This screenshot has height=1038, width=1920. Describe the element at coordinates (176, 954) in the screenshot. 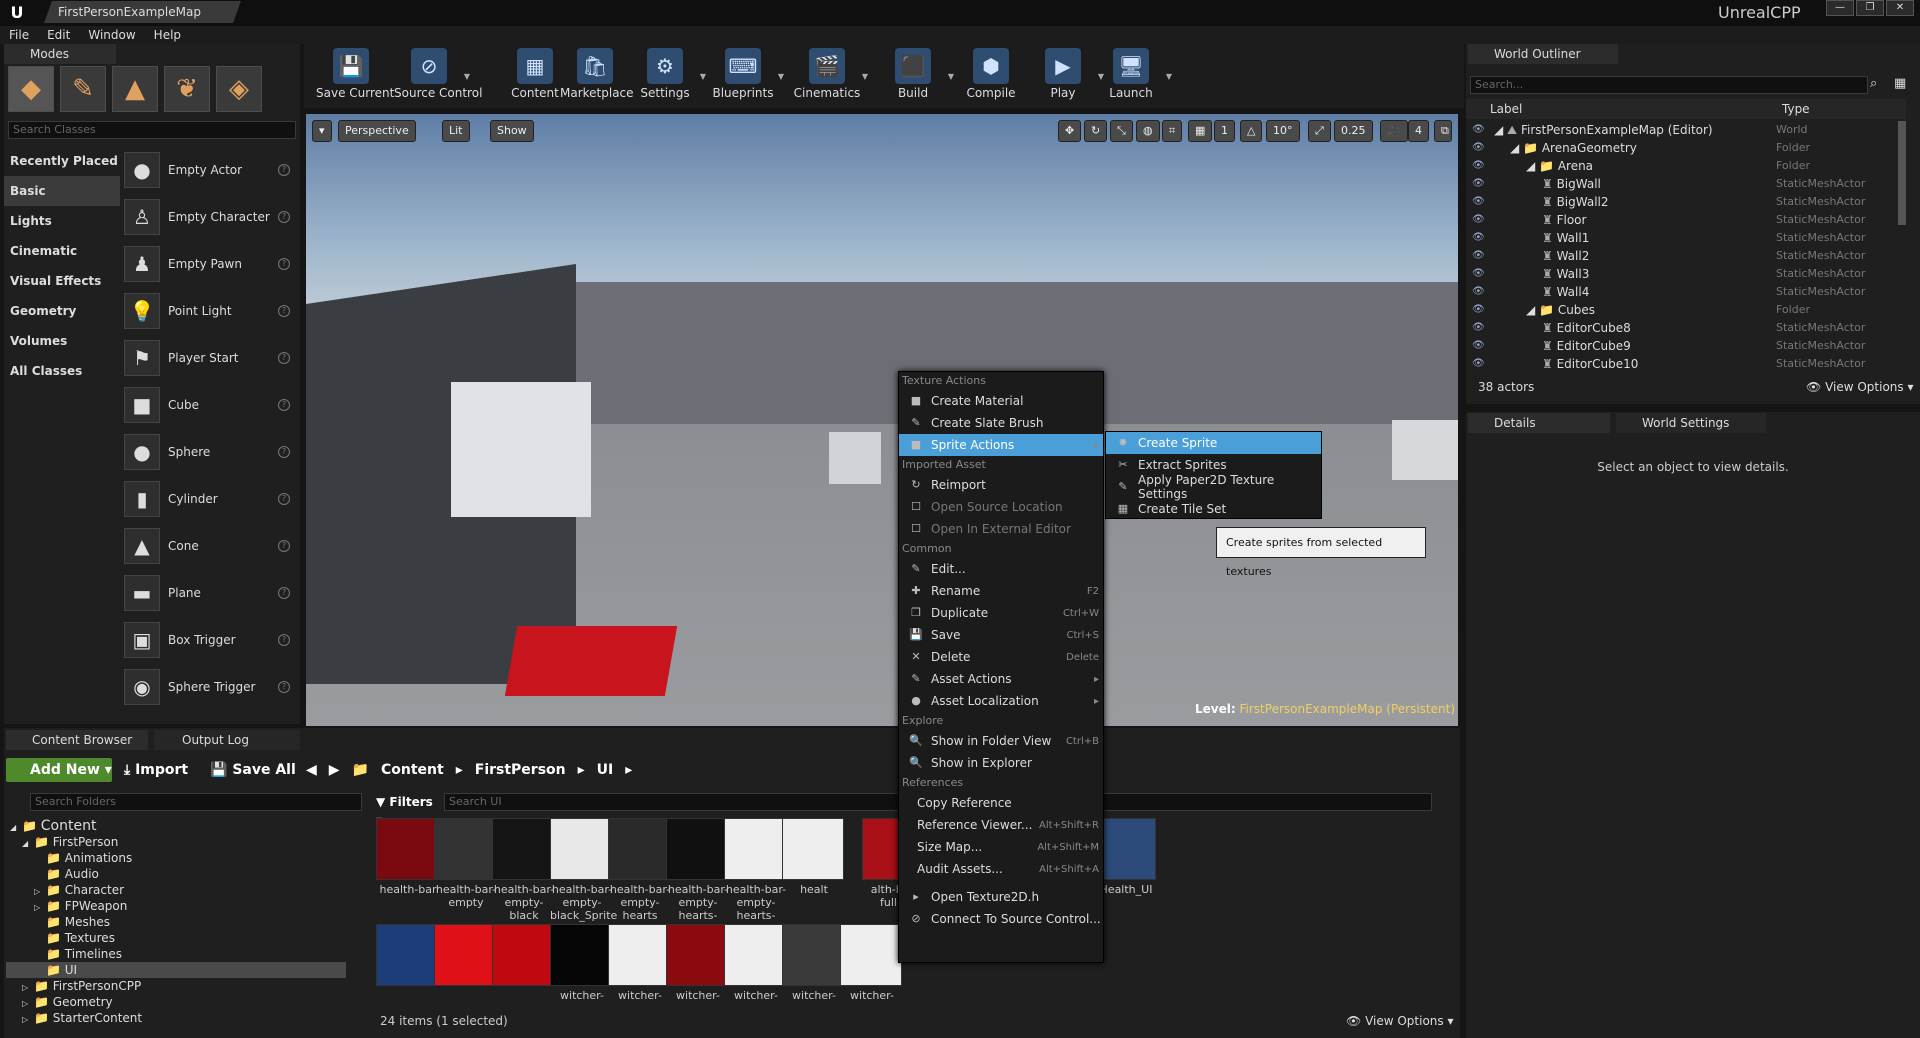

I see `folder-tree-item: 📁 Timelines` at that location.